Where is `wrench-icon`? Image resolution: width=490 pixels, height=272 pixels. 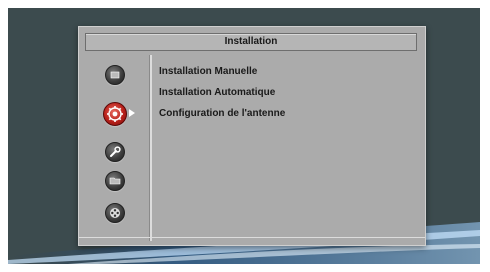 wrench-icon is located at coordinates (115, 152).